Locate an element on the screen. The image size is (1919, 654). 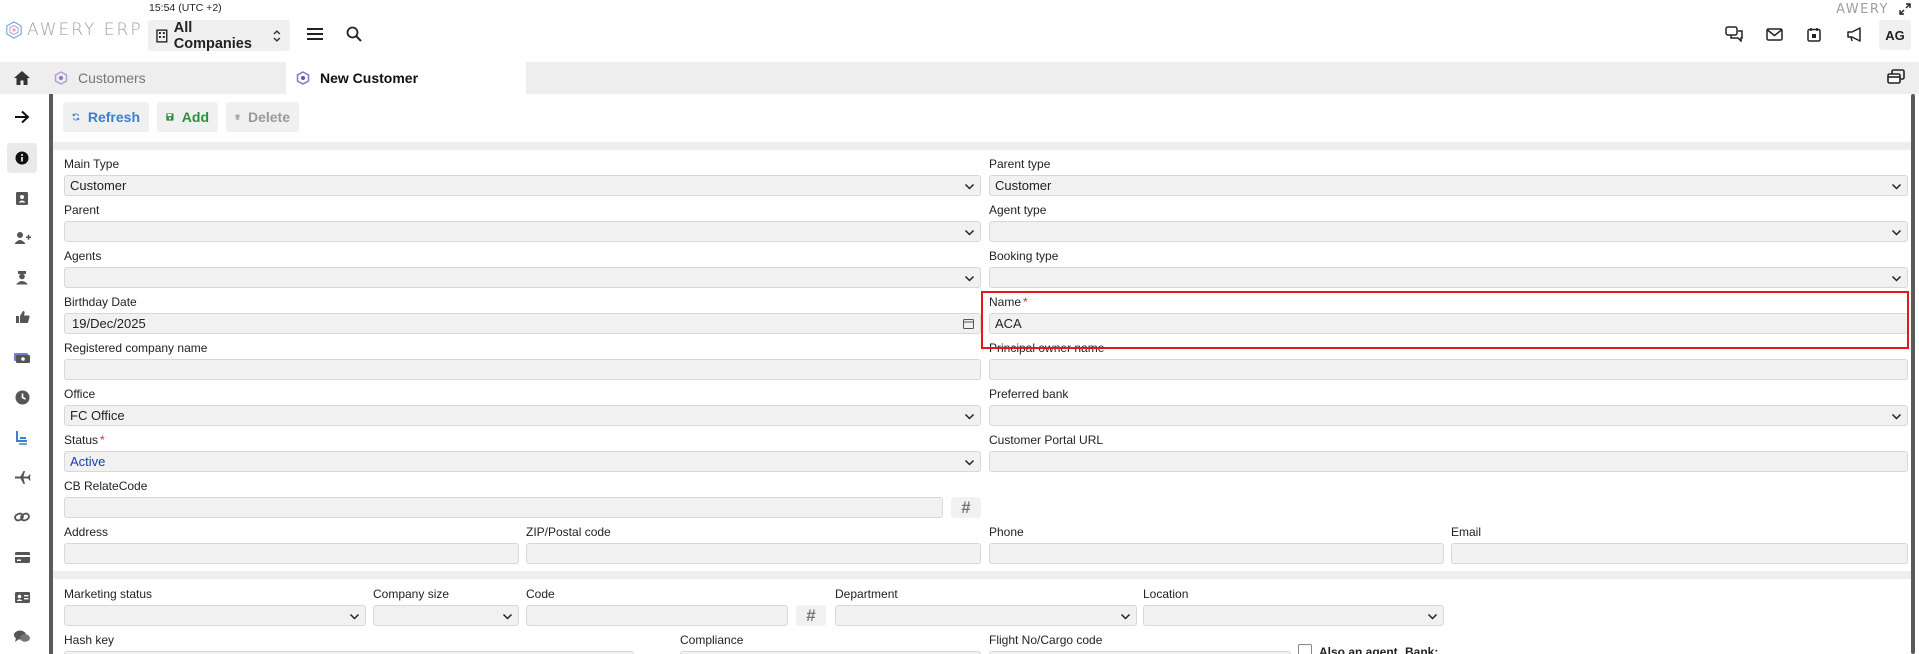
add-button: Add is located at coordinates (187, 117).